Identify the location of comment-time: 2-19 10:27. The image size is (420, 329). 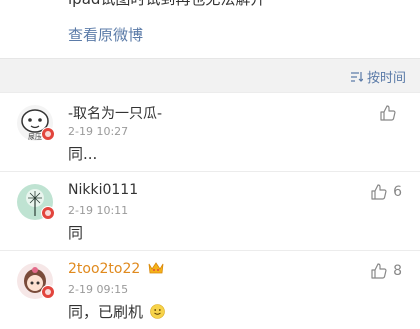
(98, 131).